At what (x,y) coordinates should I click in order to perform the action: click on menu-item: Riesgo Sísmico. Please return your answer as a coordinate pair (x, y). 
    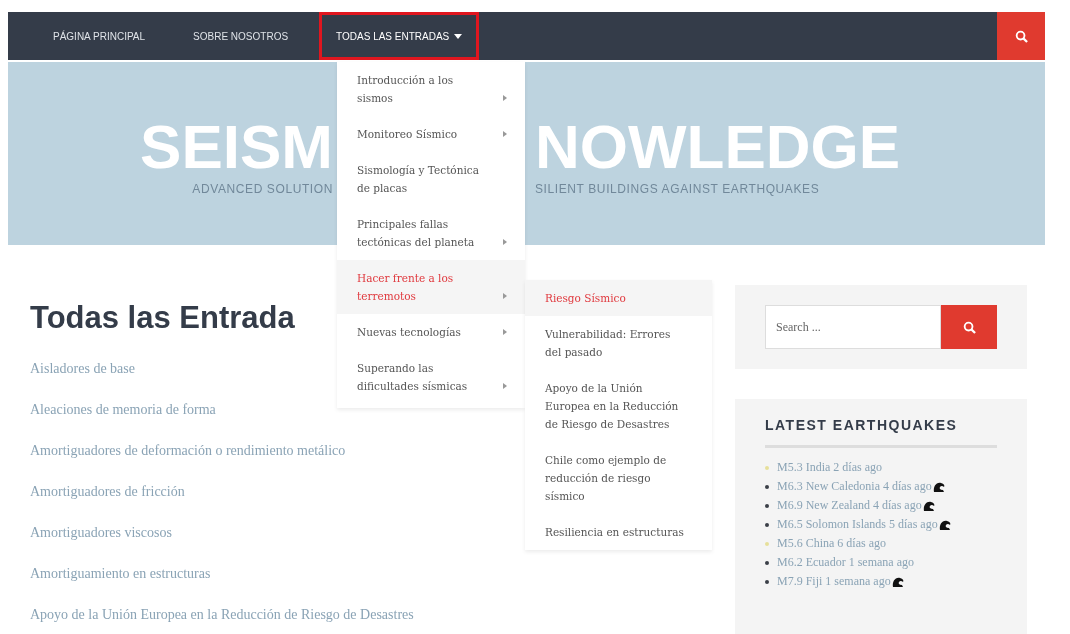
    Looking at the image, I should click on (618, 298).